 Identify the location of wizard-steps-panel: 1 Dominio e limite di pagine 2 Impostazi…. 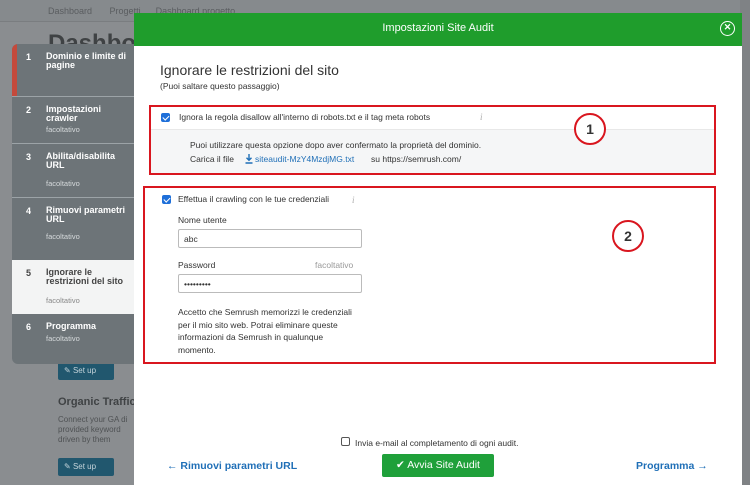
(73, 204).